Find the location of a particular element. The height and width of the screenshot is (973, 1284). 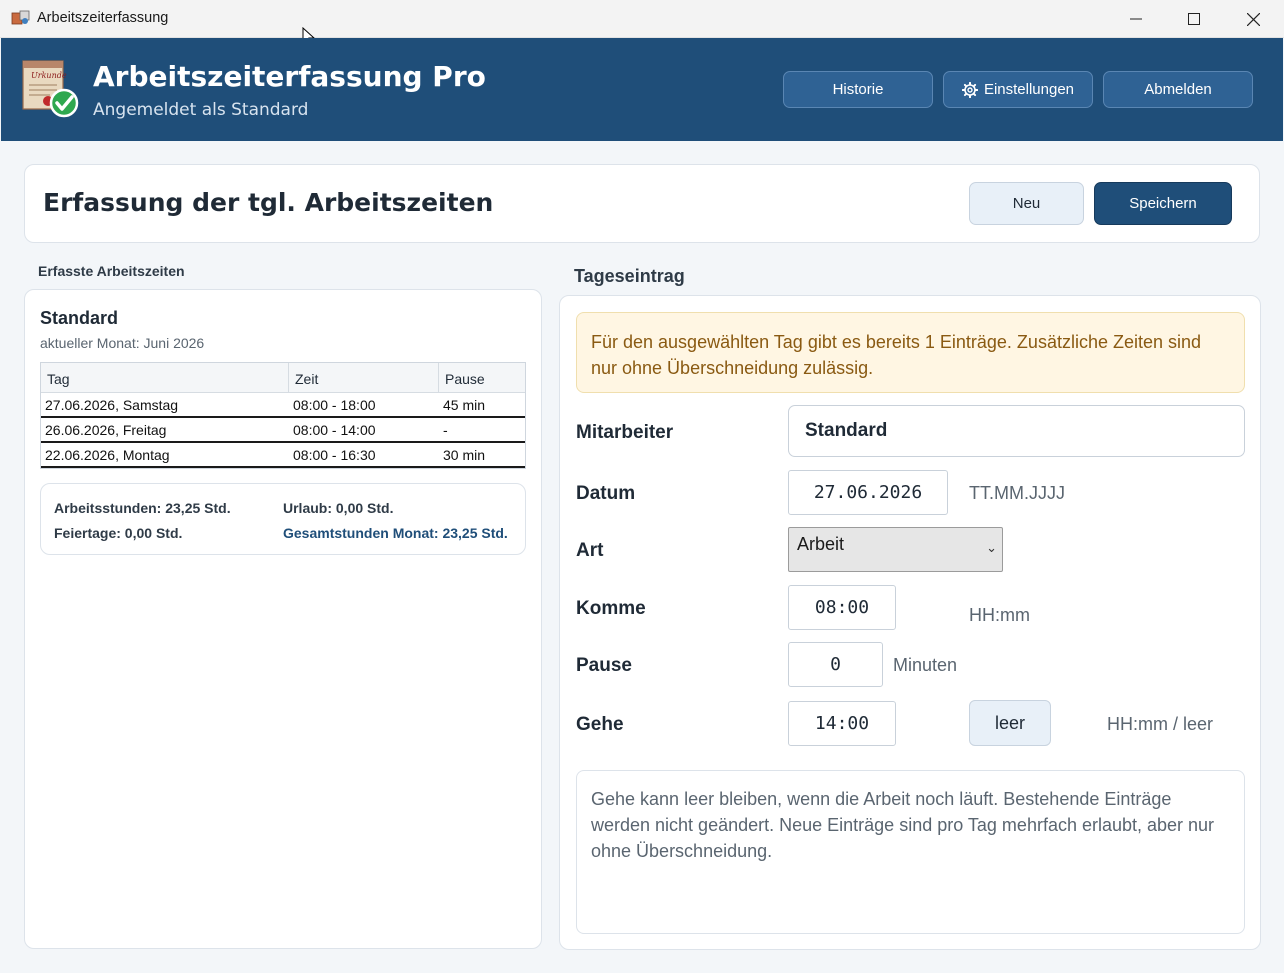

come-time-input: 08:00 is located at coordinates (842, 607).